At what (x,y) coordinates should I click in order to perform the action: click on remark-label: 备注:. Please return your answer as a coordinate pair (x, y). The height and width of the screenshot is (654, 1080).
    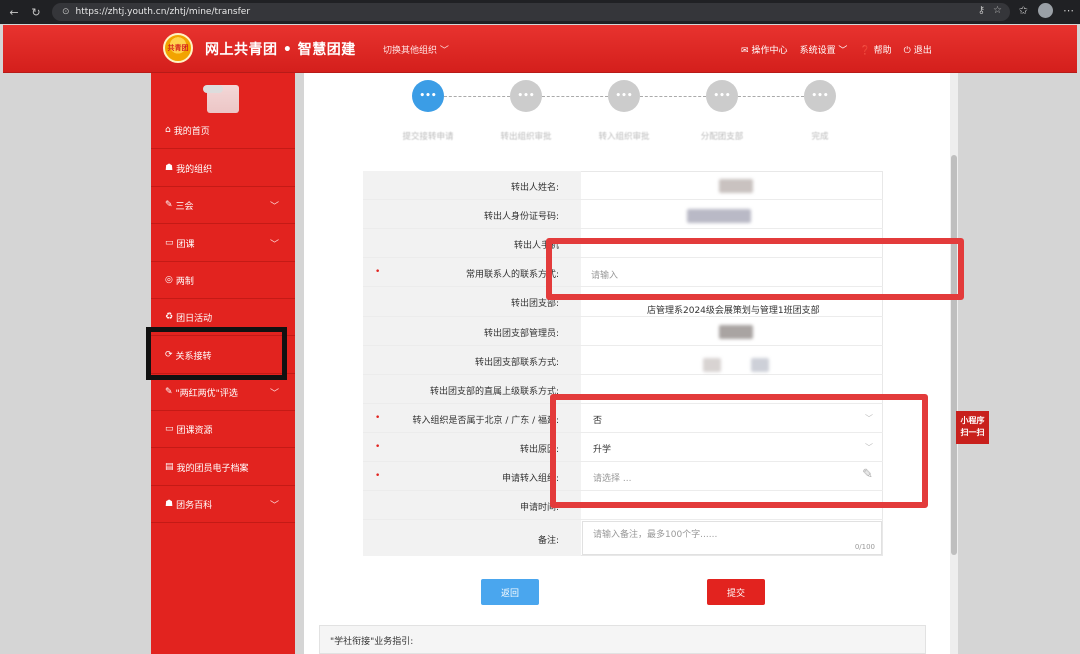
    Looking at the image, I should click on (548, 541).